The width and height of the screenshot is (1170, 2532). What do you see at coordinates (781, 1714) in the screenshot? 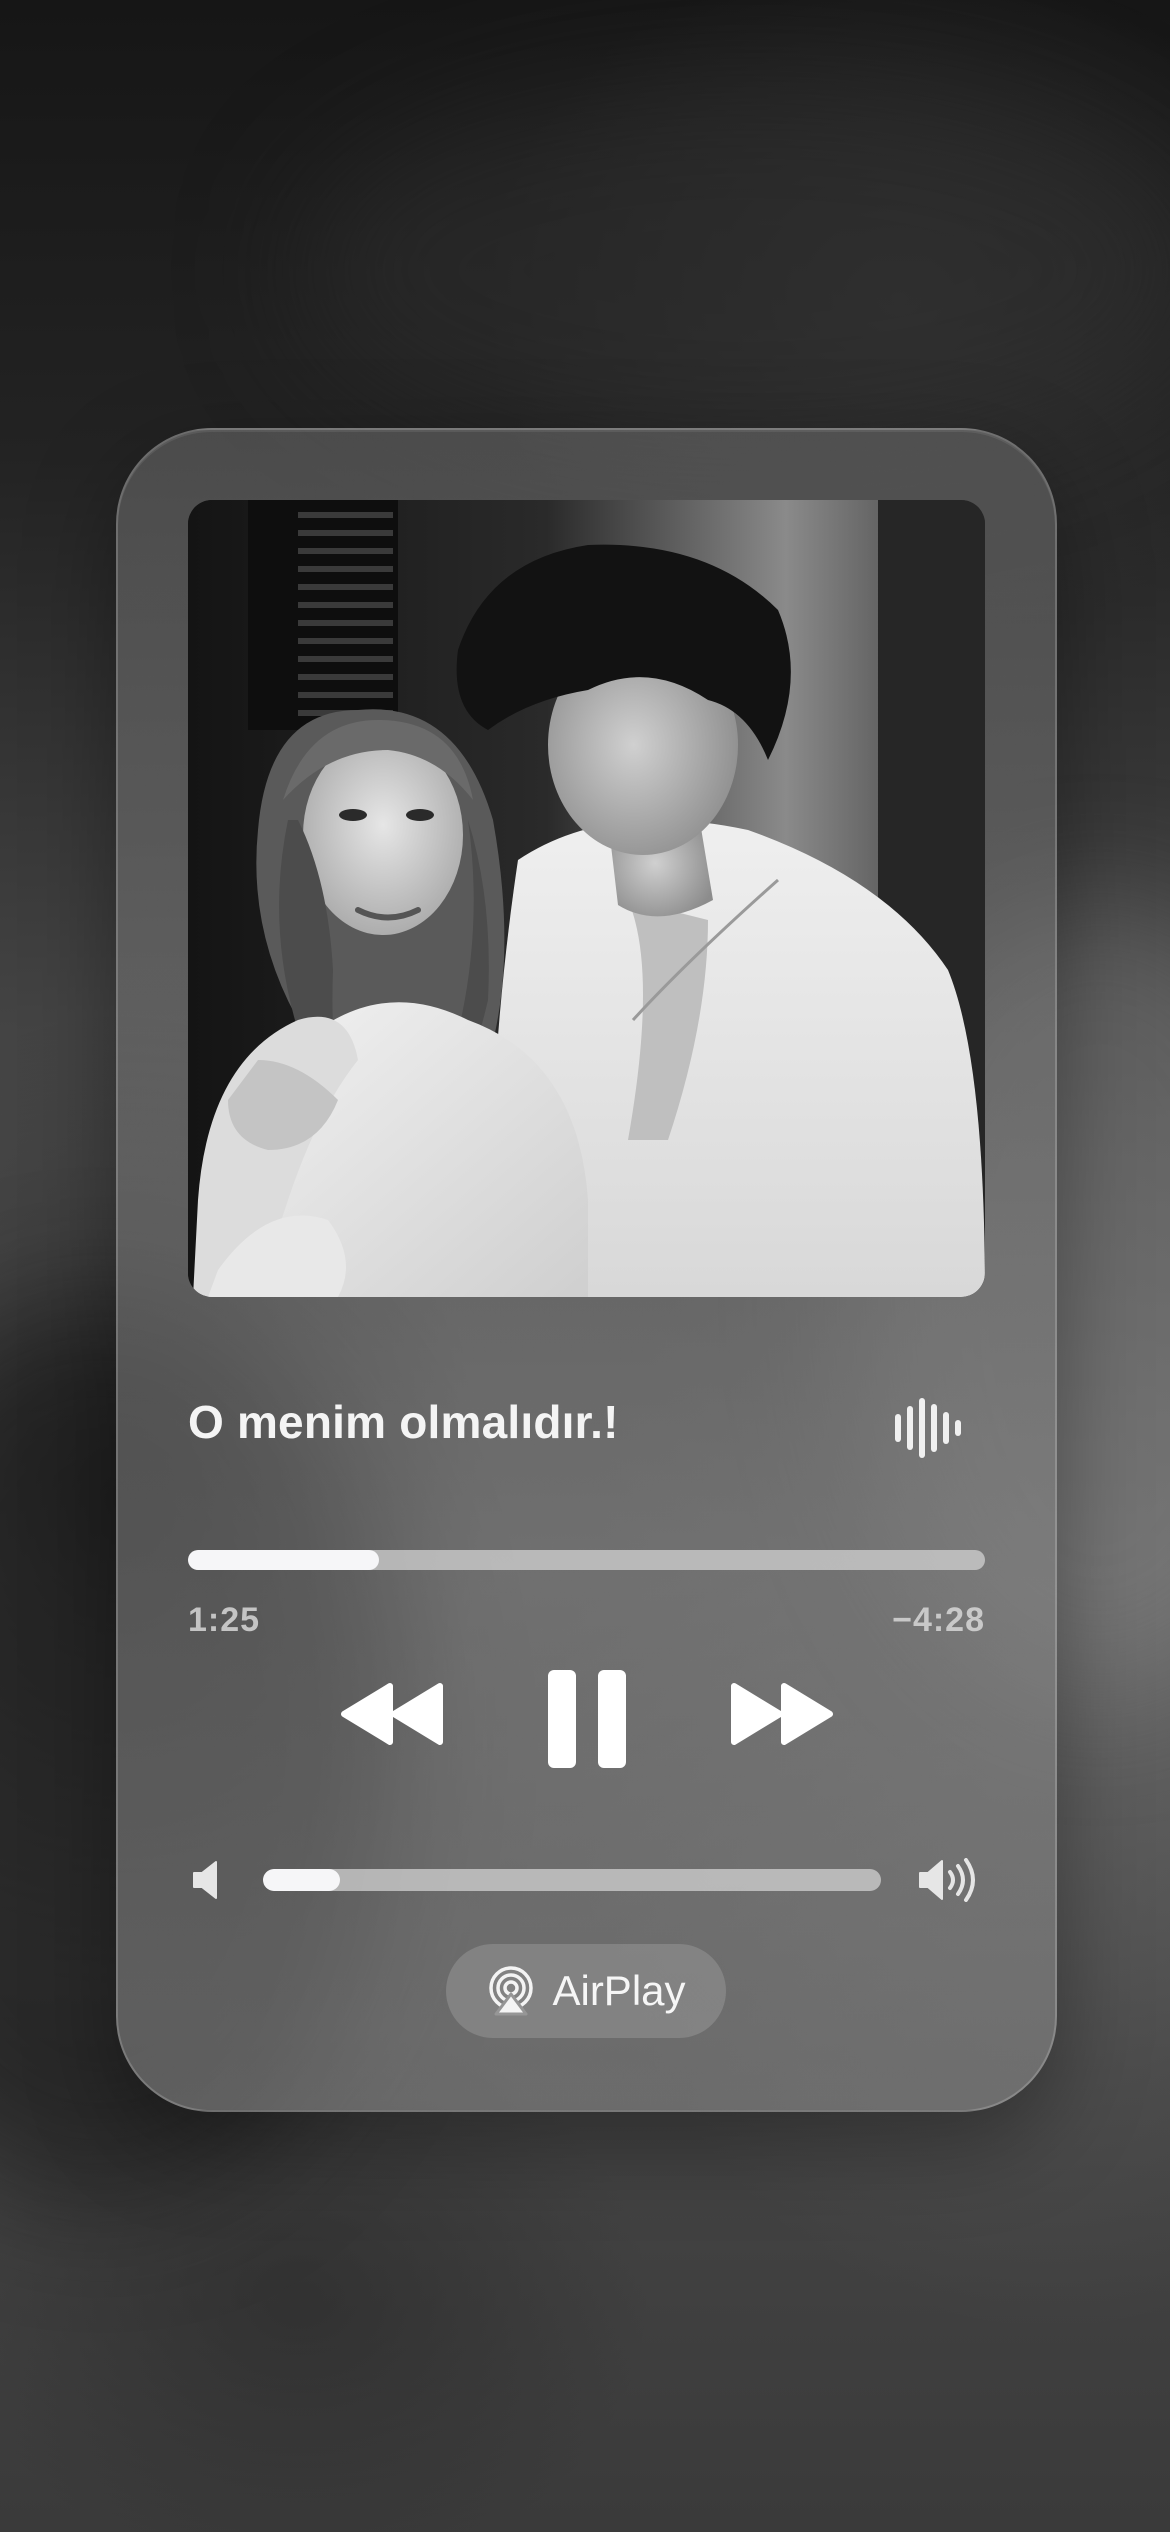
I see `fast-forward-icon` at bounding box center [781, 1714].